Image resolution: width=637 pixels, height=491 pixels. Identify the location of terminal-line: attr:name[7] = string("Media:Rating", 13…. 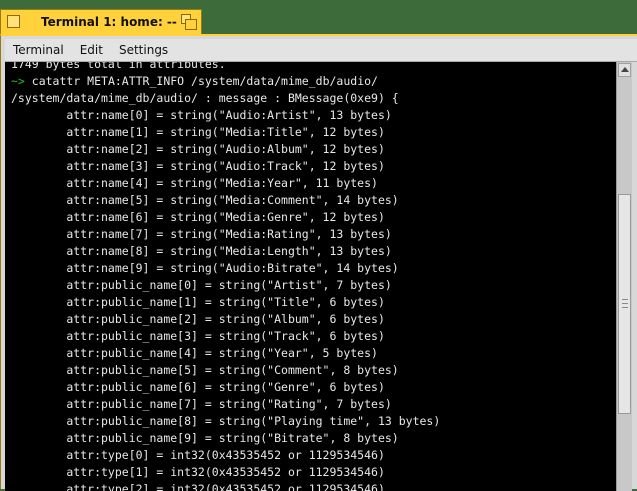
(225, 234).